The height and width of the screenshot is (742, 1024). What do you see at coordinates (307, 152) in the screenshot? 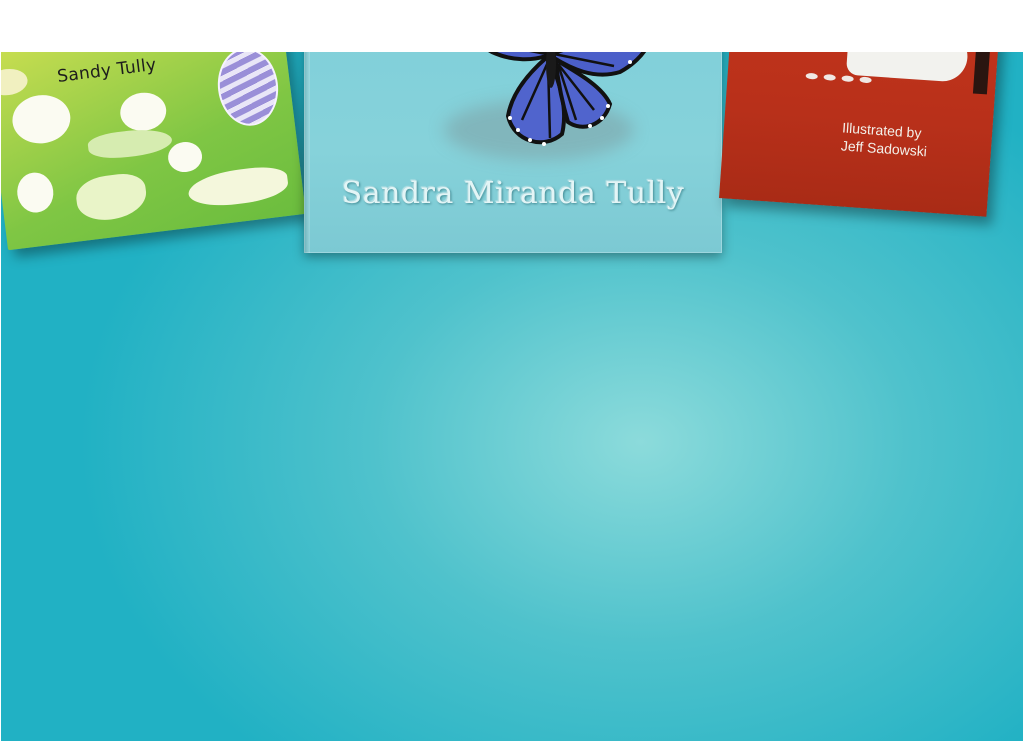
I see `book-spine` at bounding box center [307, 152].